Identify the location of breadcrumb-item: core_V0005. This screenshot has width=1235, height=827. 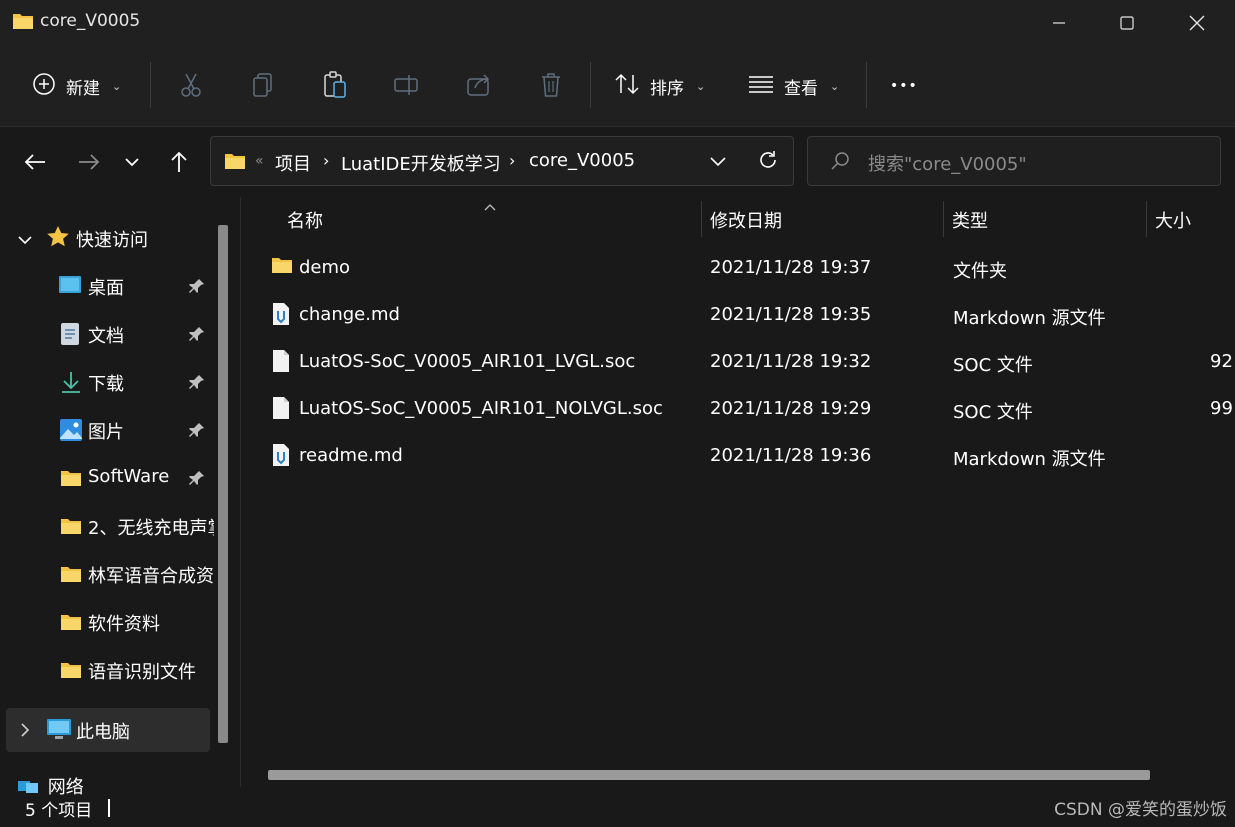
(582, 160).